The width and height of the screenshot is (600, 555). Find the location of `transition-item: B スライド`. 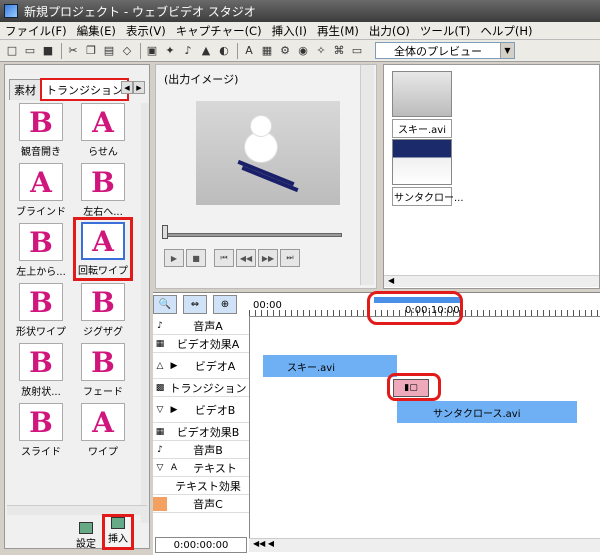

transition-item: B スライド is located at coordinates (41, 432).